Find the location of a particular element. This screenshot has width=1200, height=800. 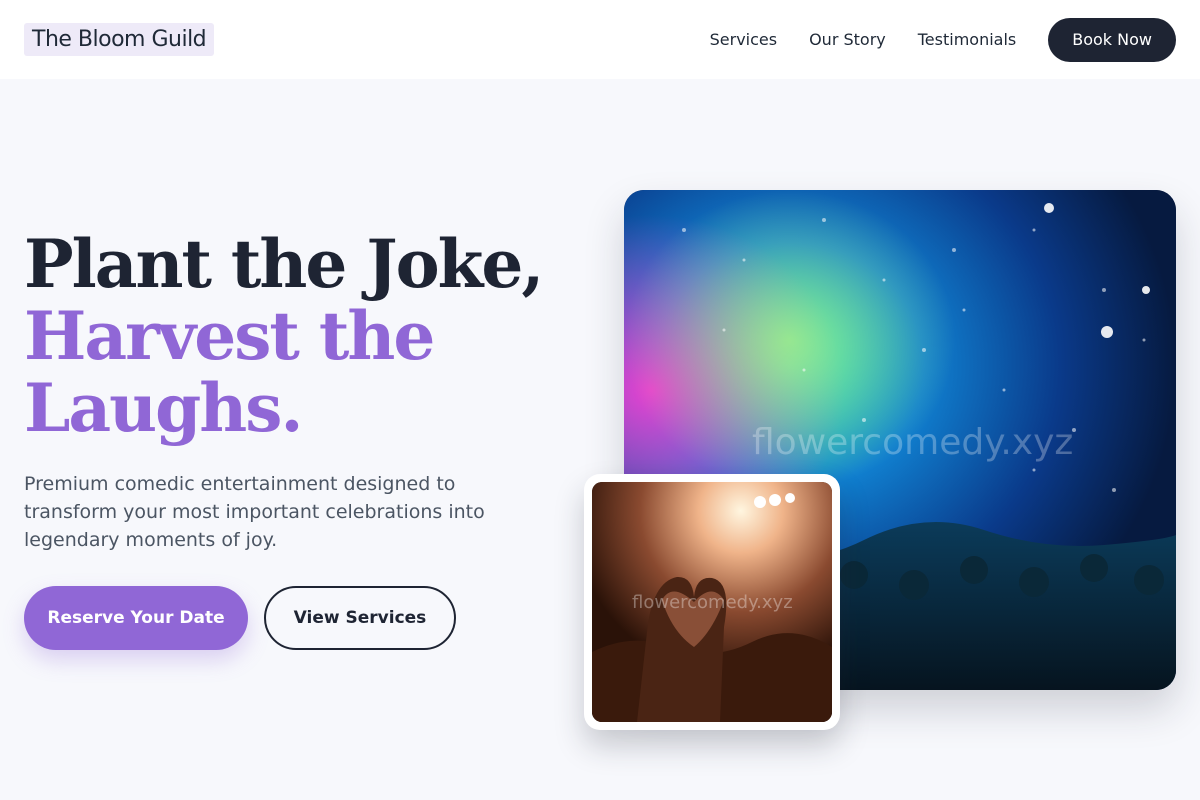

crowd-heart-image: flowercomedy.xyz is located at coordinates (712, 602).